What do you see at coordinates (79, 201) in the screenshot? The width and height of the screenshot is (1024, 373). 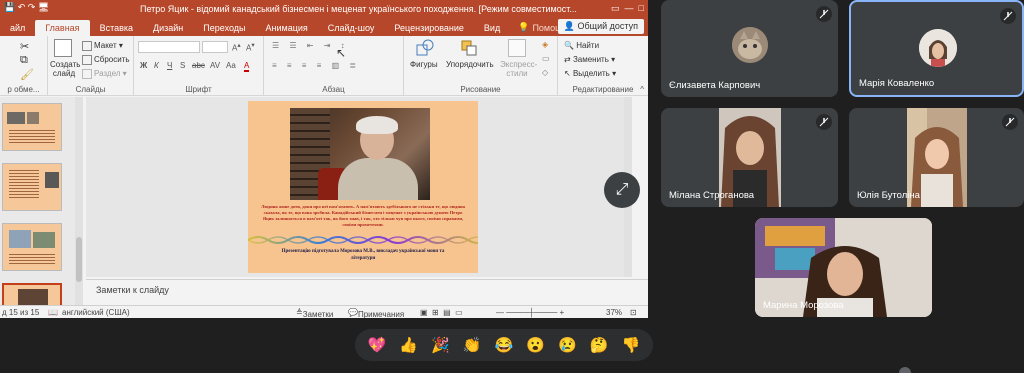 I see `thumbnails-scrollbar` at bounding box center [79, 201].